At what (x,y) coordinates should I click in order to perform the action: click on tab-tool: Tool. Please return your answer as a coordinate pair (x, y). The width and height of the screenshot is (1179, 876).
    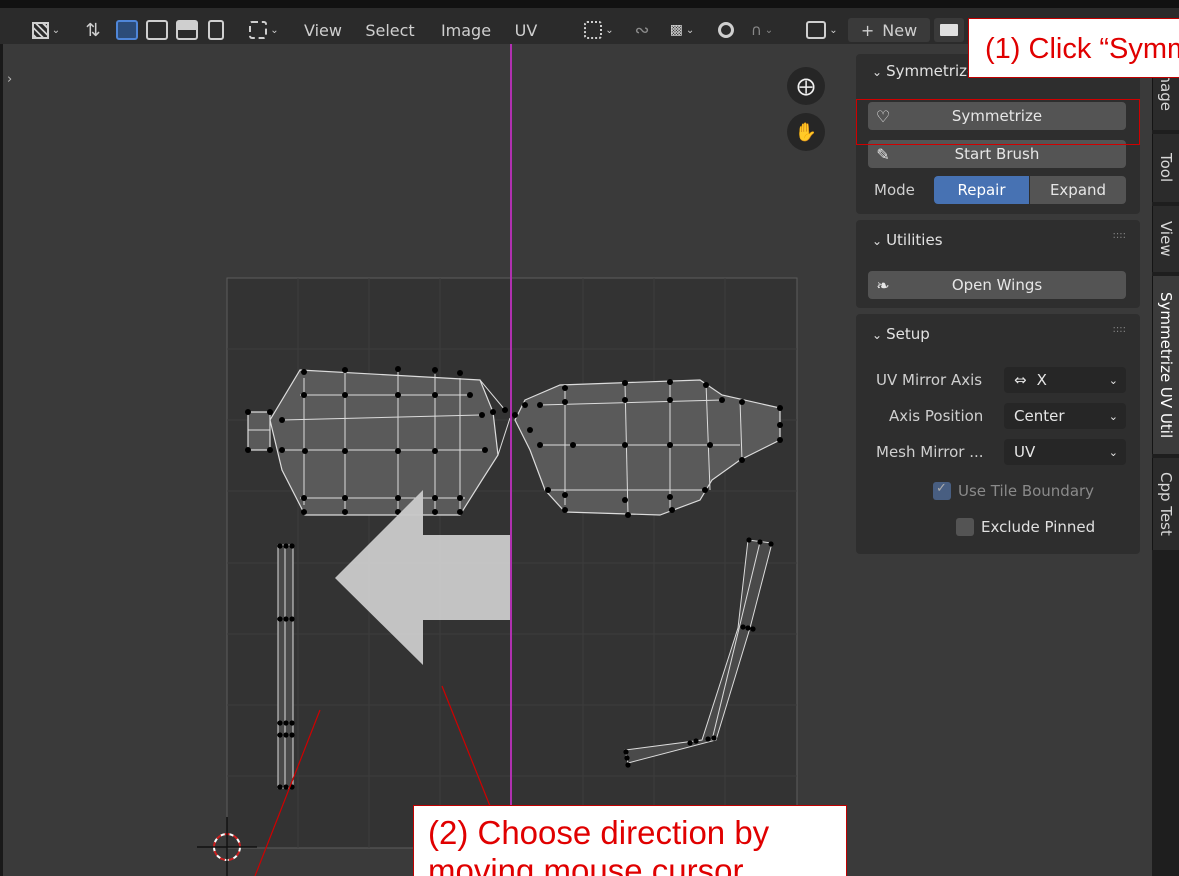
    Looking at the image, I should click on (1165, 168).